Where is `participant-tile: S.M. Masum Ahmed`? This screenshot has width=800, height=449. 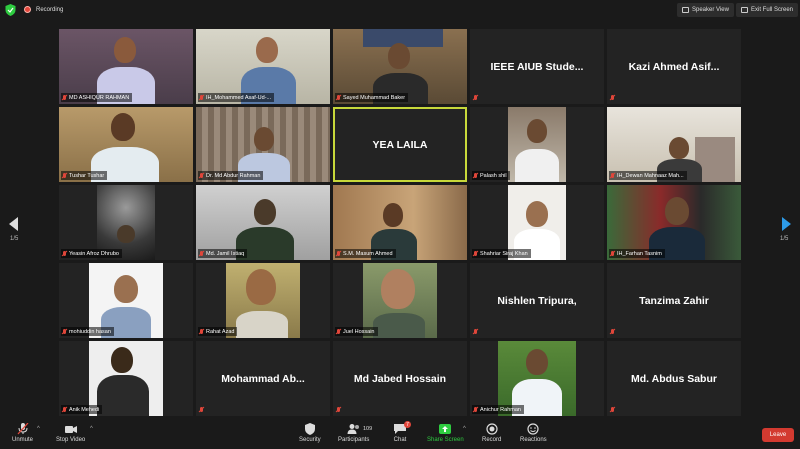 participant-tile: S.M. Masum Ahmed is located at coordinates (400, 222).